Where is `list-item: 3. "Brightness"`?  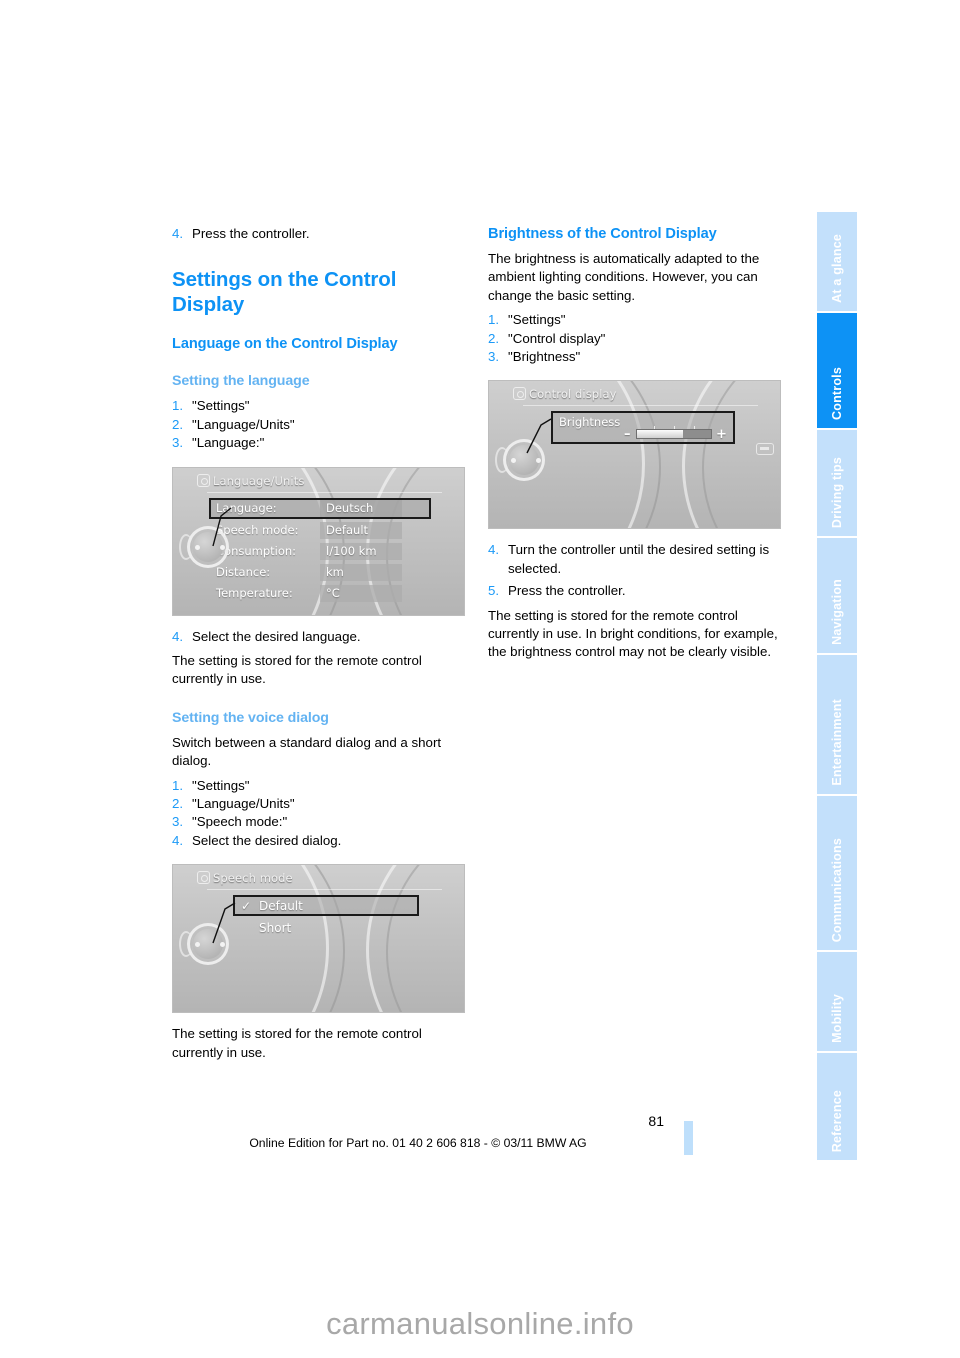 list-item: 3. "Brightness" is located at coordinates (634, 357).